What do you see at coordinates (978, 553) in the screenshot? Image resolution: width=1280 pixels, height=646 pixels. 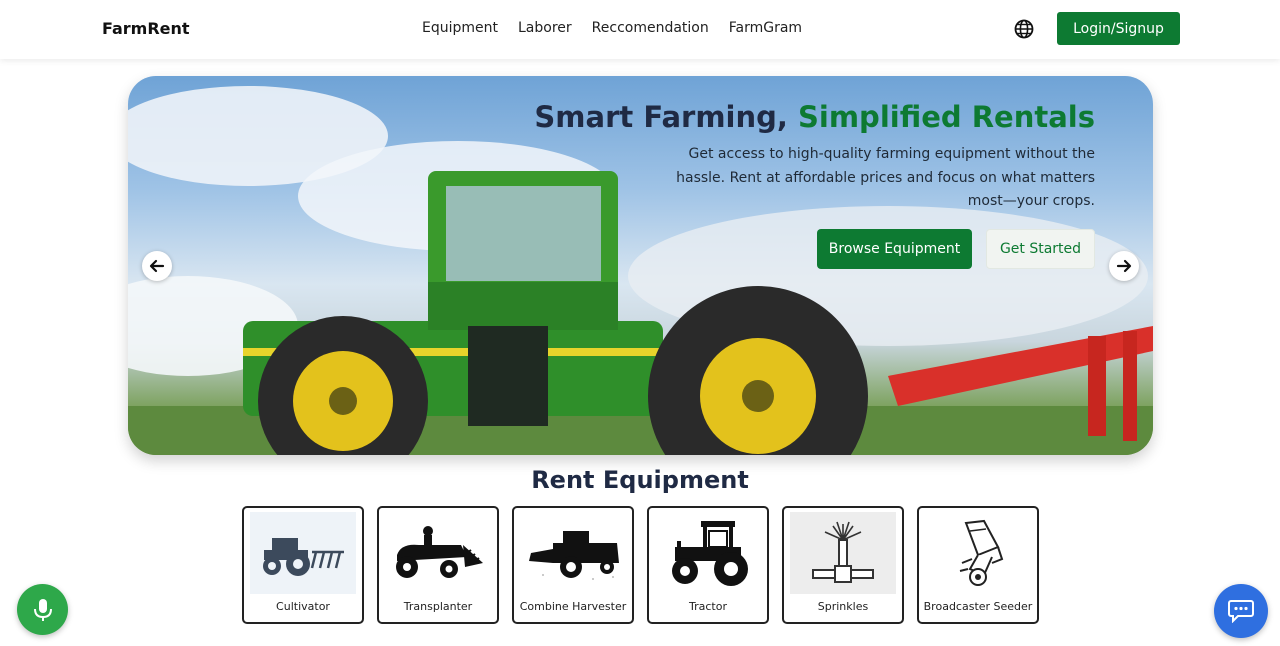 I see `broadcaster-seeder-icon` at bounding box center [978, 553].